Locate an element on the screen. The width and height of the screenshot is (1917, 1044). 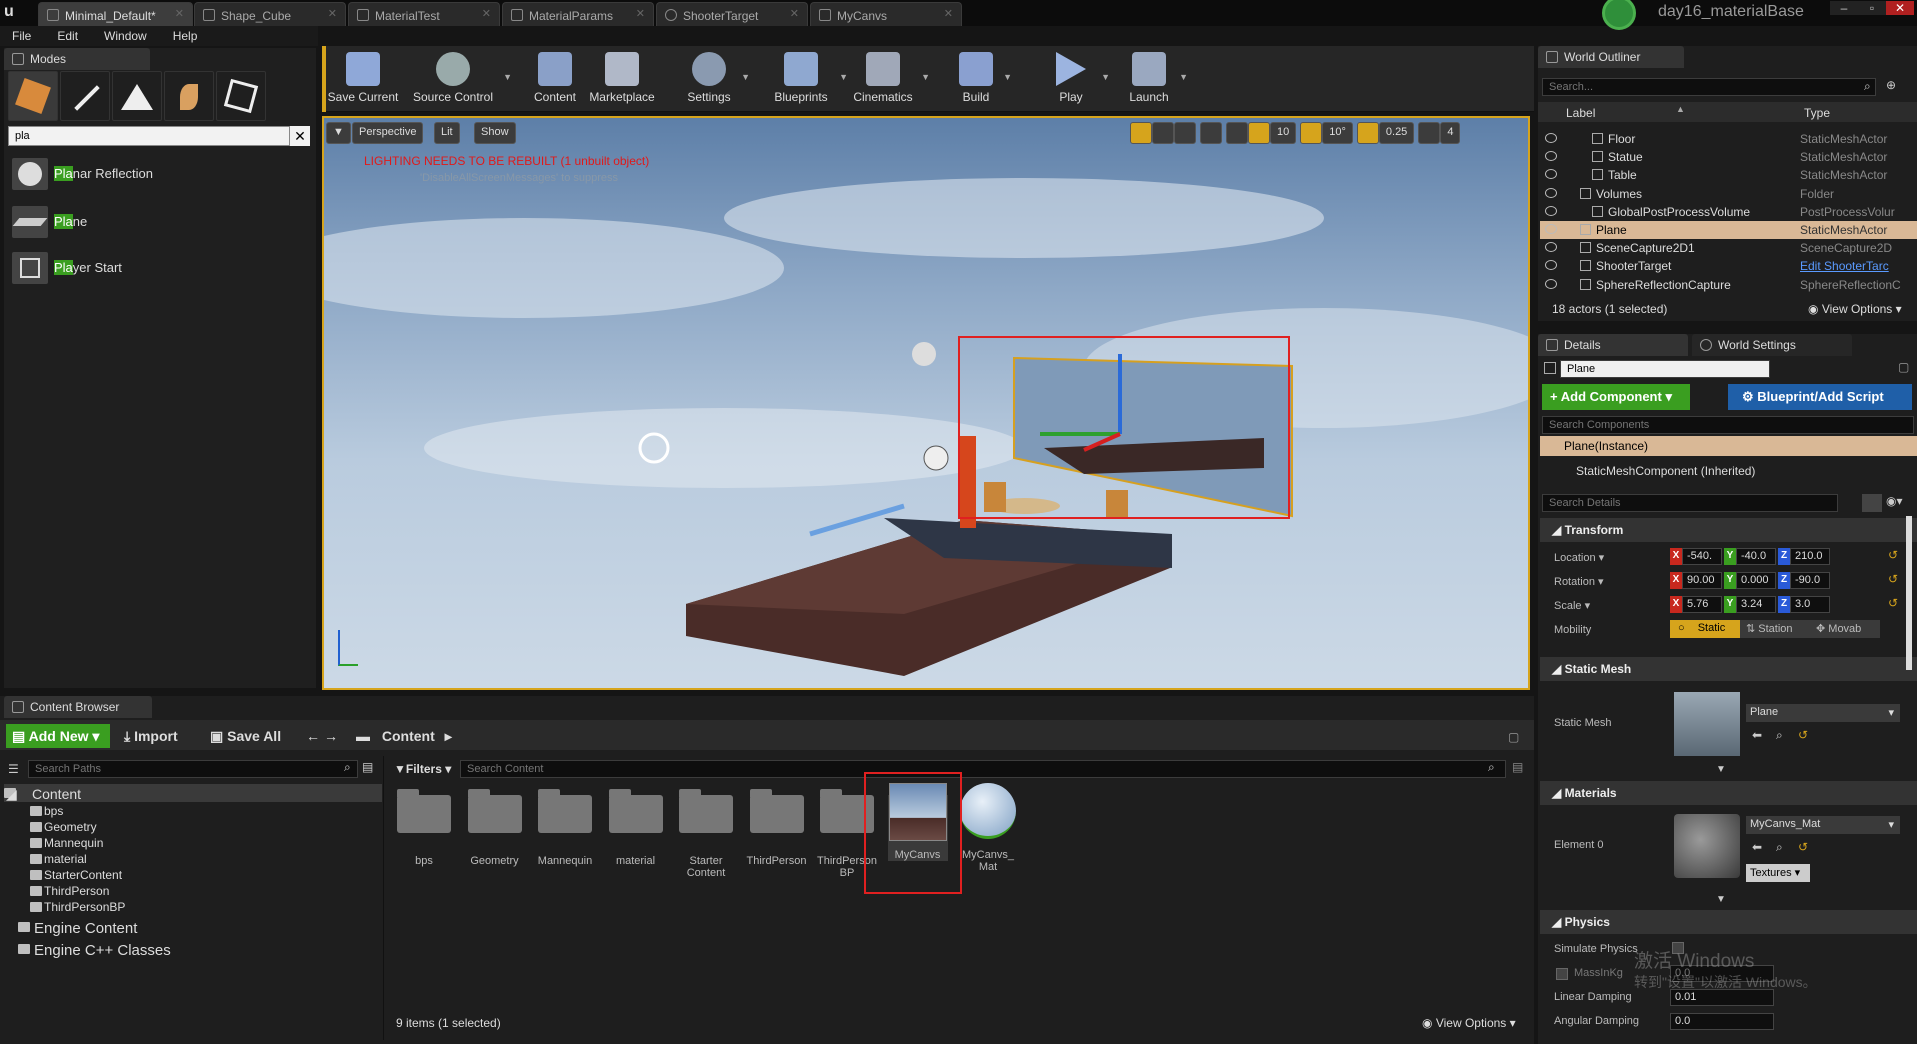
breadcrumb-content: Content is located at coordinates (408, 736).